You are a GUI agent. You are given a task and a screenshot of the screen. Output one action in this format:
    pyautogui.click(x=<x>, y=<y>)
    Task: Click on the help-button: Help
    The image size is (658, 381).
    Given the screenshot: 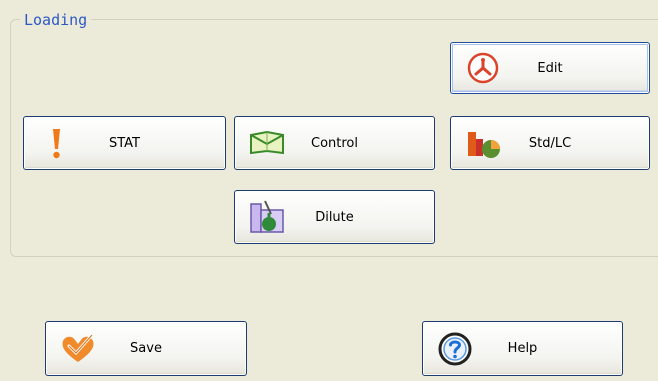 What is the action you would take?
    pyautogui.click(x=522, y=348)
    